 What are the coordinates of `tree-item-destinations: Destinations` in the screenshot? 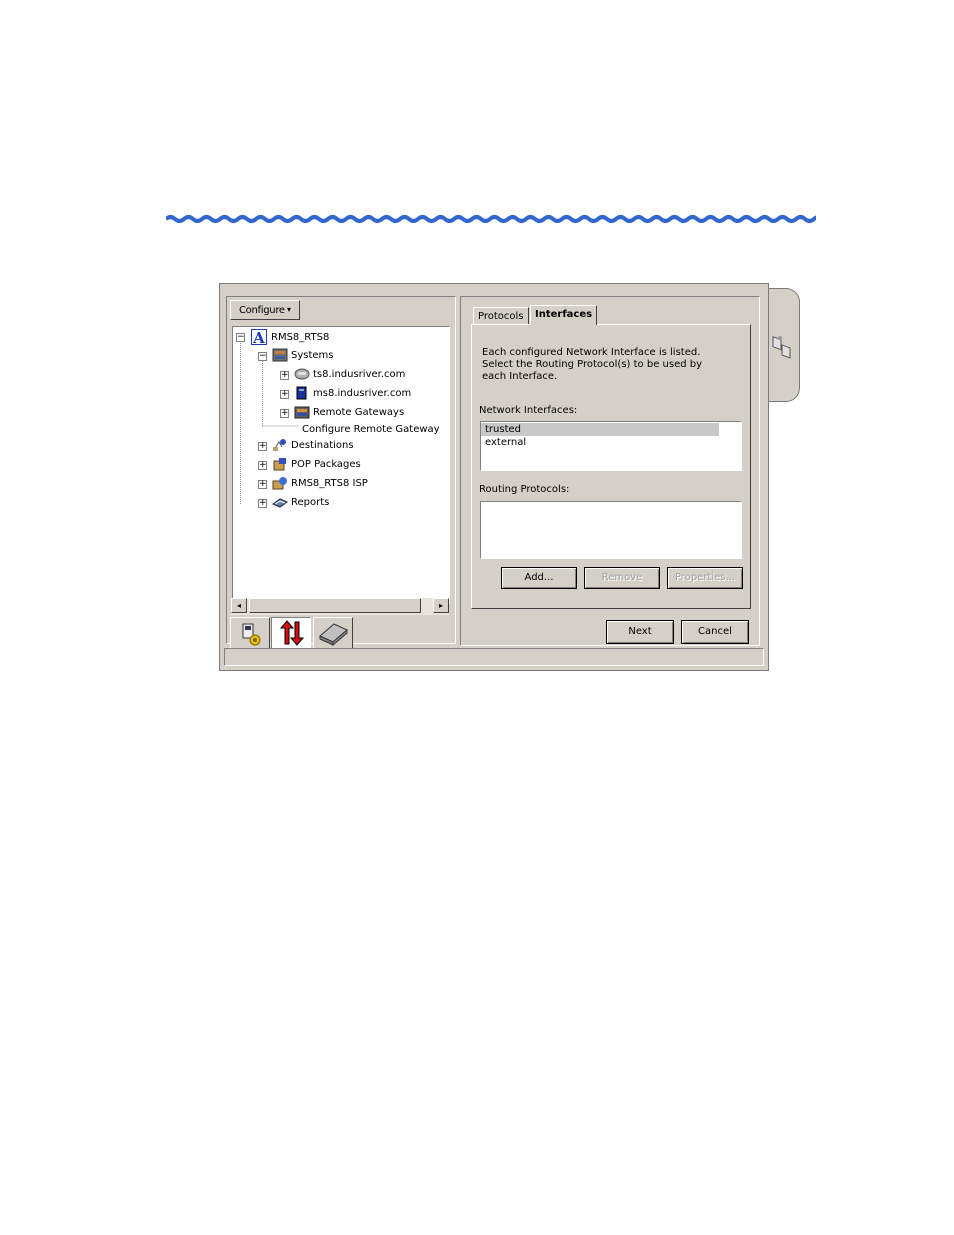 It's located at (313, 446).